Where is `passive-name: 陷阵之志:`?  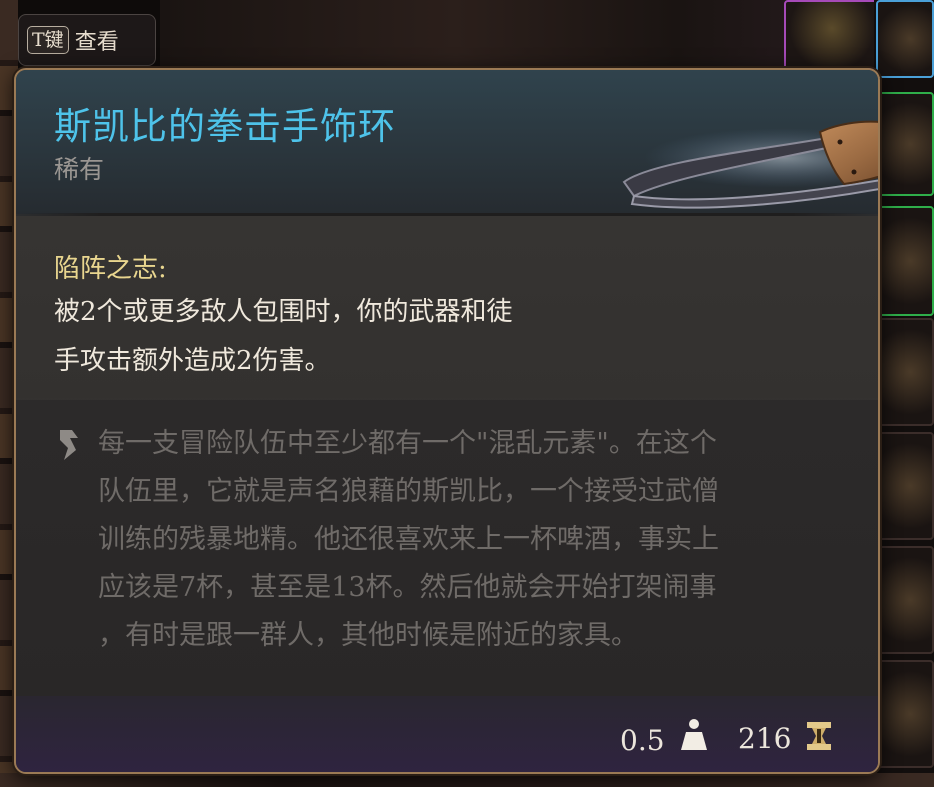
passive-name: 陷阵之志: is located at coordinates (110, 269).